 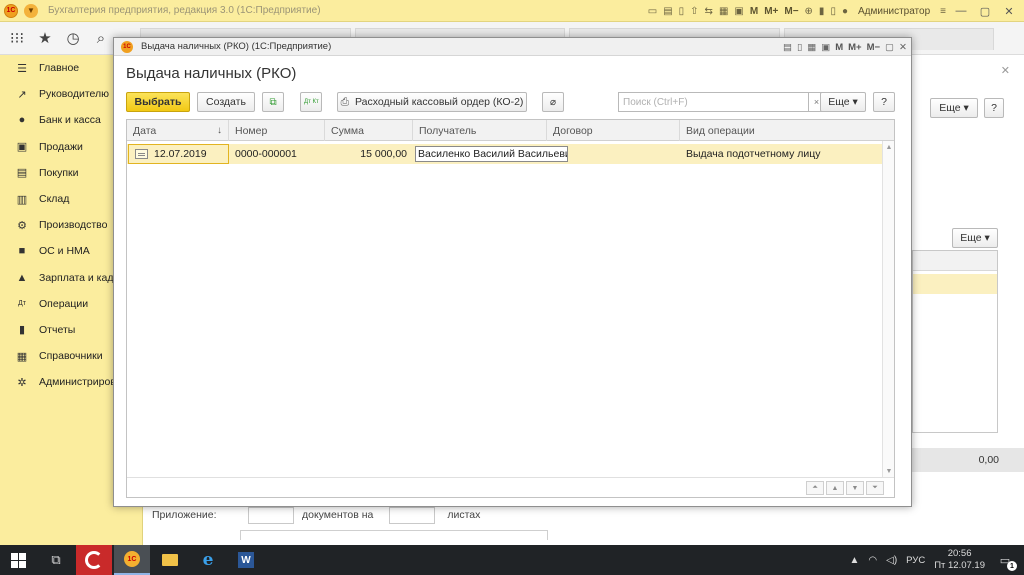 What do you see at coordinates (994, 108) in the screenshot?
I see `bg-help-button: ?` at bounding box center [994, 108].